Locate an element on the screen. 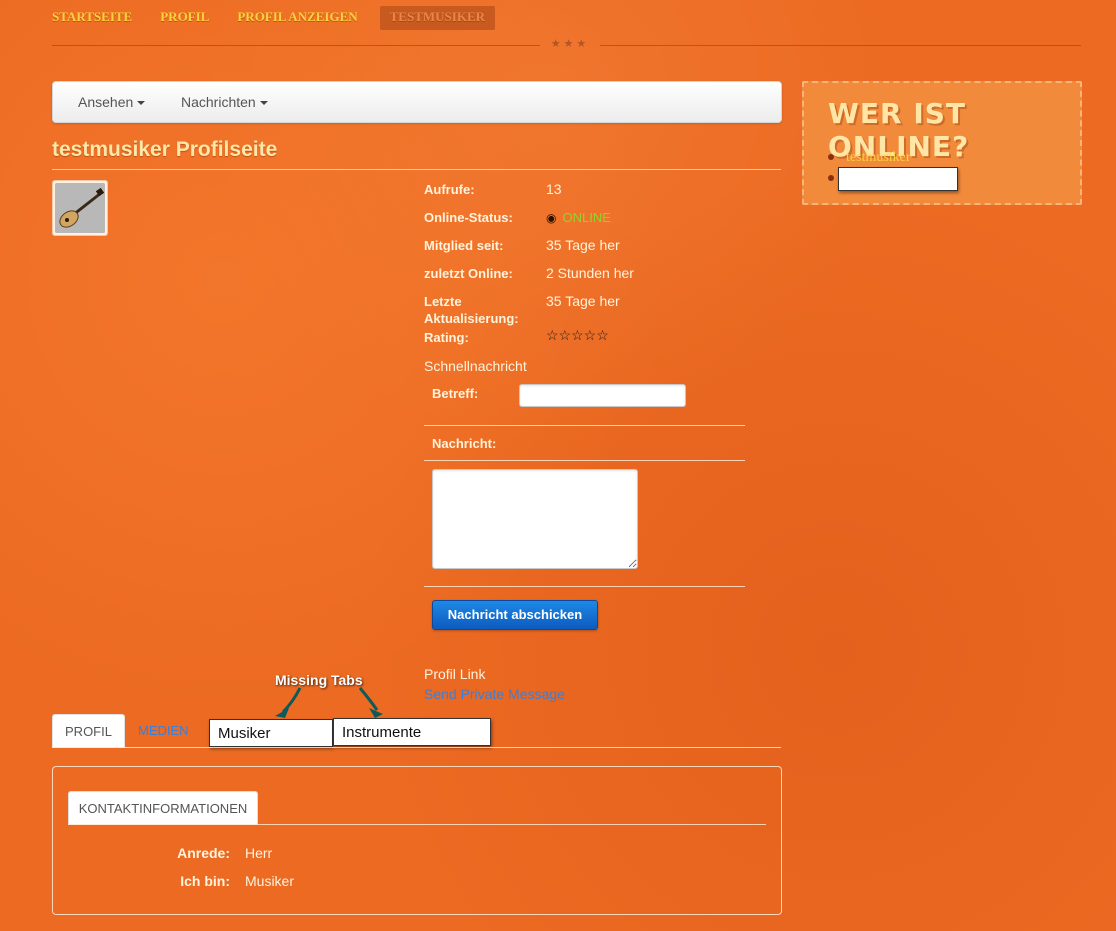  nav-item-profil: PROFIL is located at coordinates (184, 18).